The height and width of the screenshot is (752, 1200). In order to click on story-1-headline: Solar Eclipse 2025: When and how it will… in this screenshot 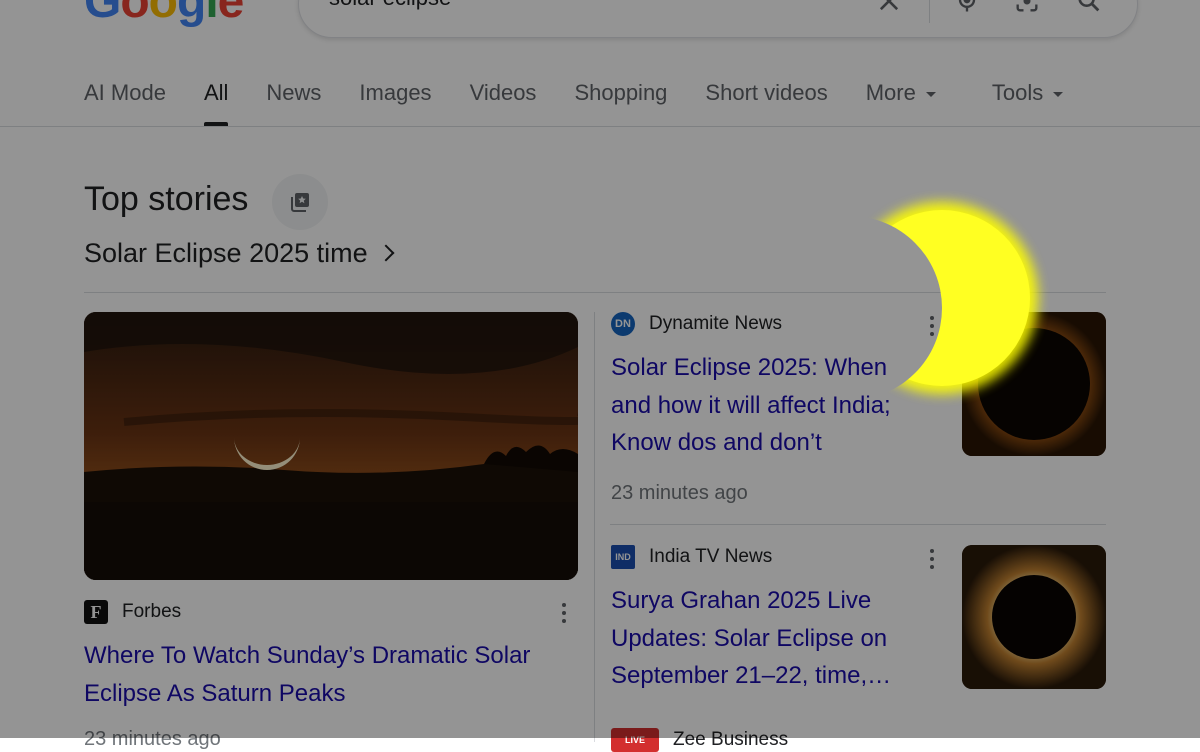, I will do `click(771, 405)`.